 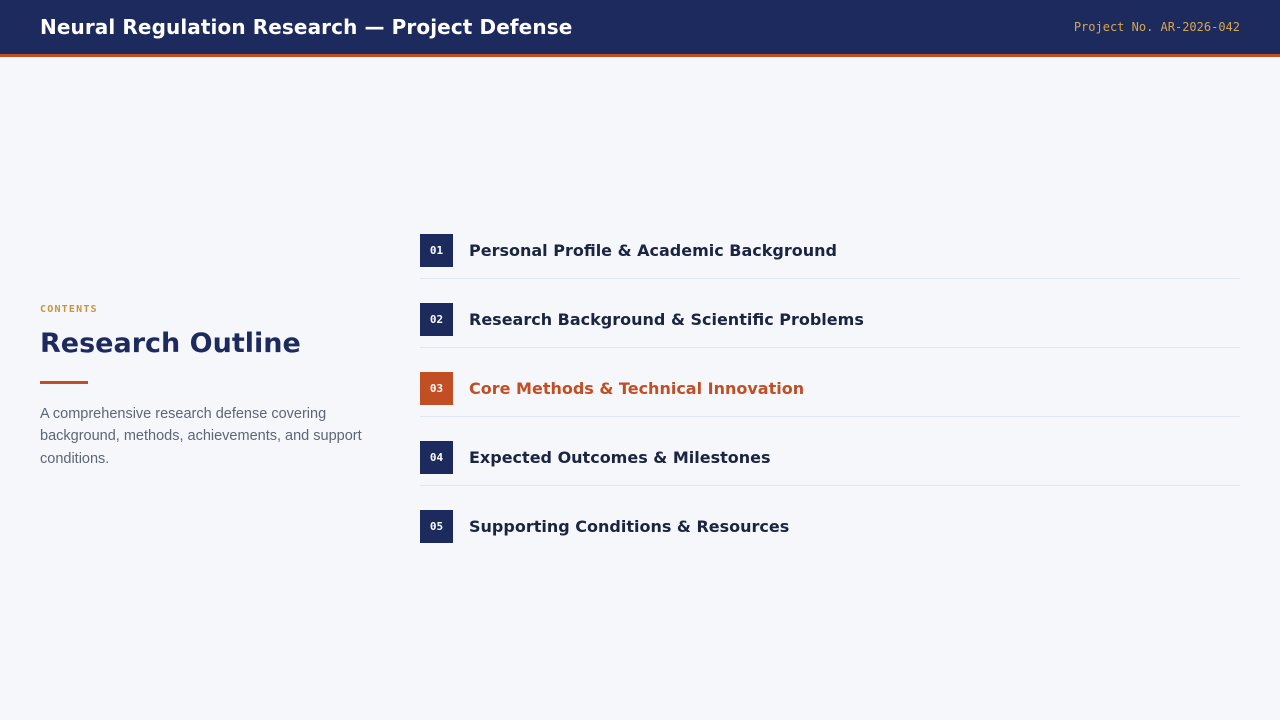 I want to click on toc-number-badge: 05, so click(x=436, y=526).